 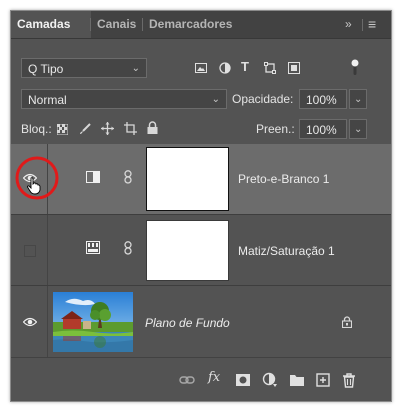 What do you see at coordinates (62, 129) in the screenshot?
I see `lock-transparent-pixels-icon` at bounding box center [62, 129].